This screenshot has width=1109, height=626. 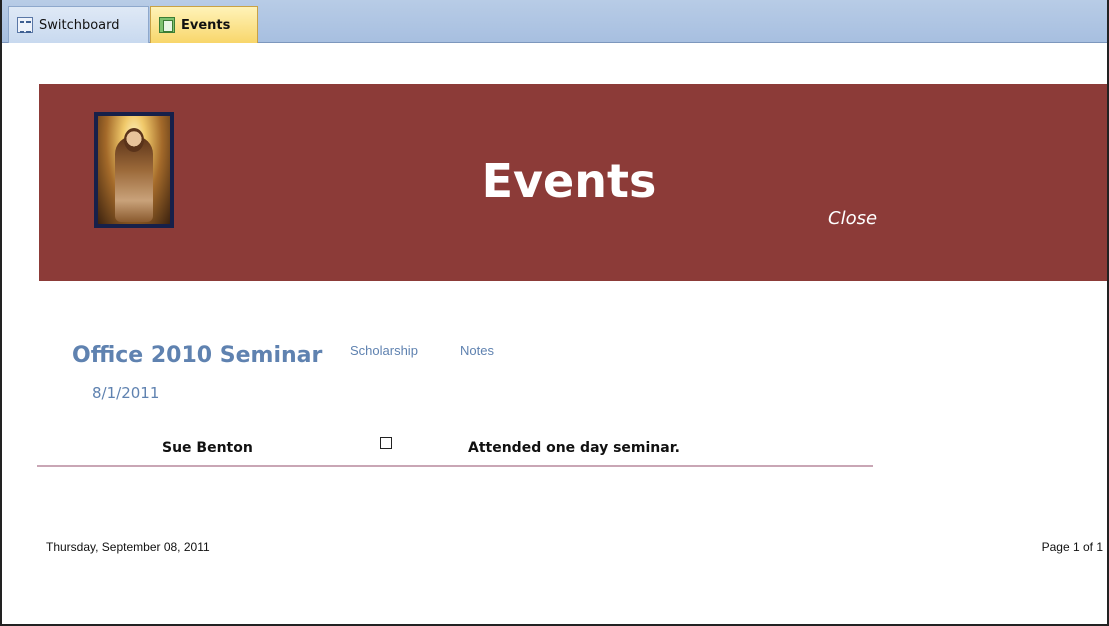 I want to click on report-title: Events, so click(x=569, y=181).